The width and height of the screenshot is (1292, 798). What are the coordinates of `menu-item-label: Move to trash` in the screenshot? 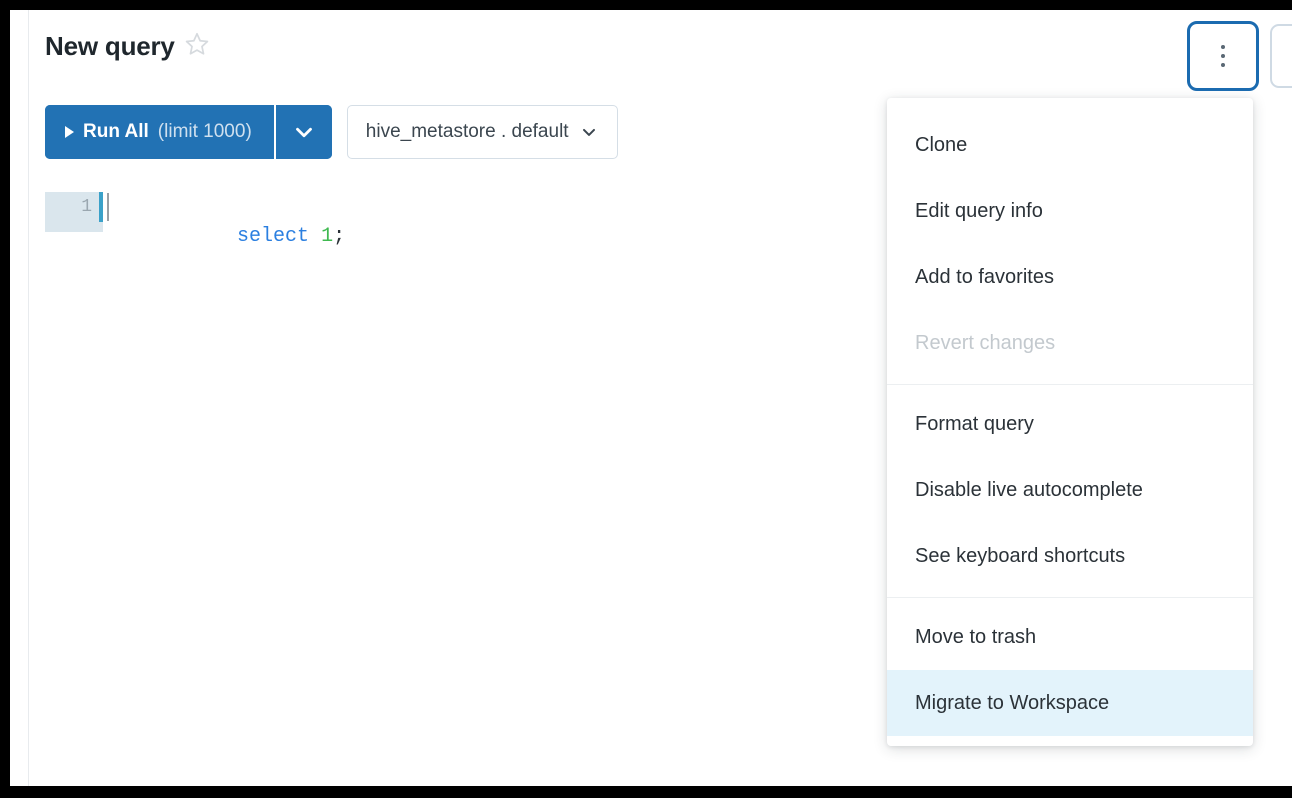 It's located at (976, 636).